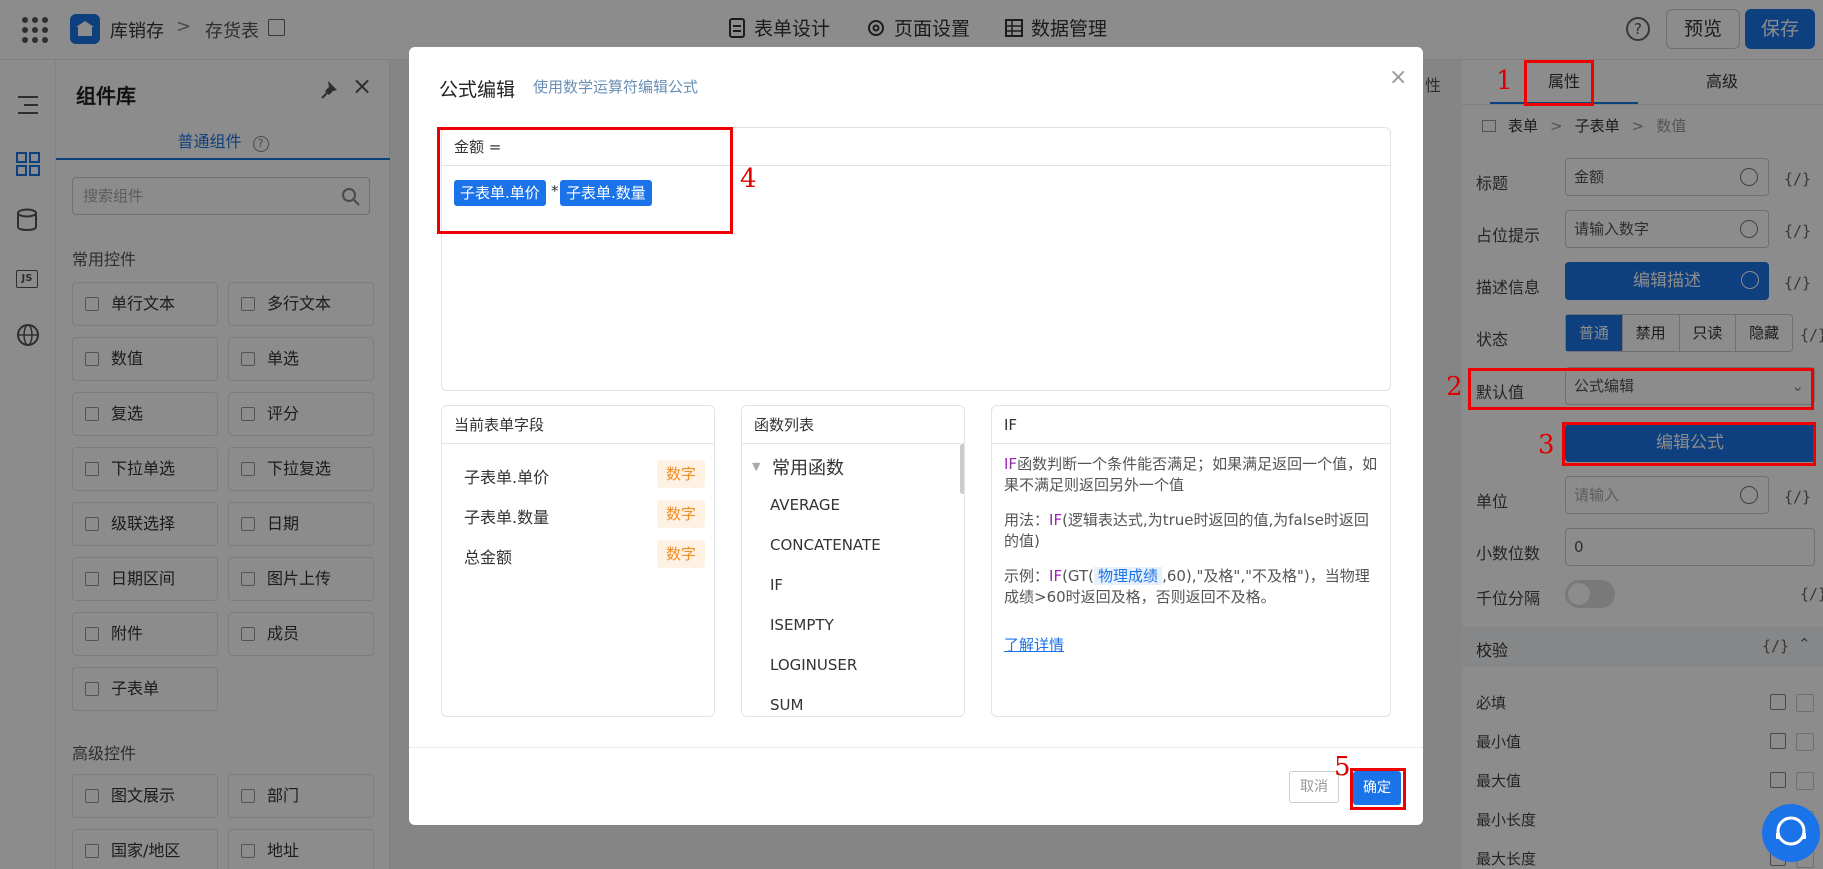 This screenshot has width=1823, height=869. Describe the element at coordinates (578, 561) in the screenshot. I see `current-fields-panel: 当前表单字段 子表单.单价 数字 子表单.数量 数字 总金额 数字` at that location.